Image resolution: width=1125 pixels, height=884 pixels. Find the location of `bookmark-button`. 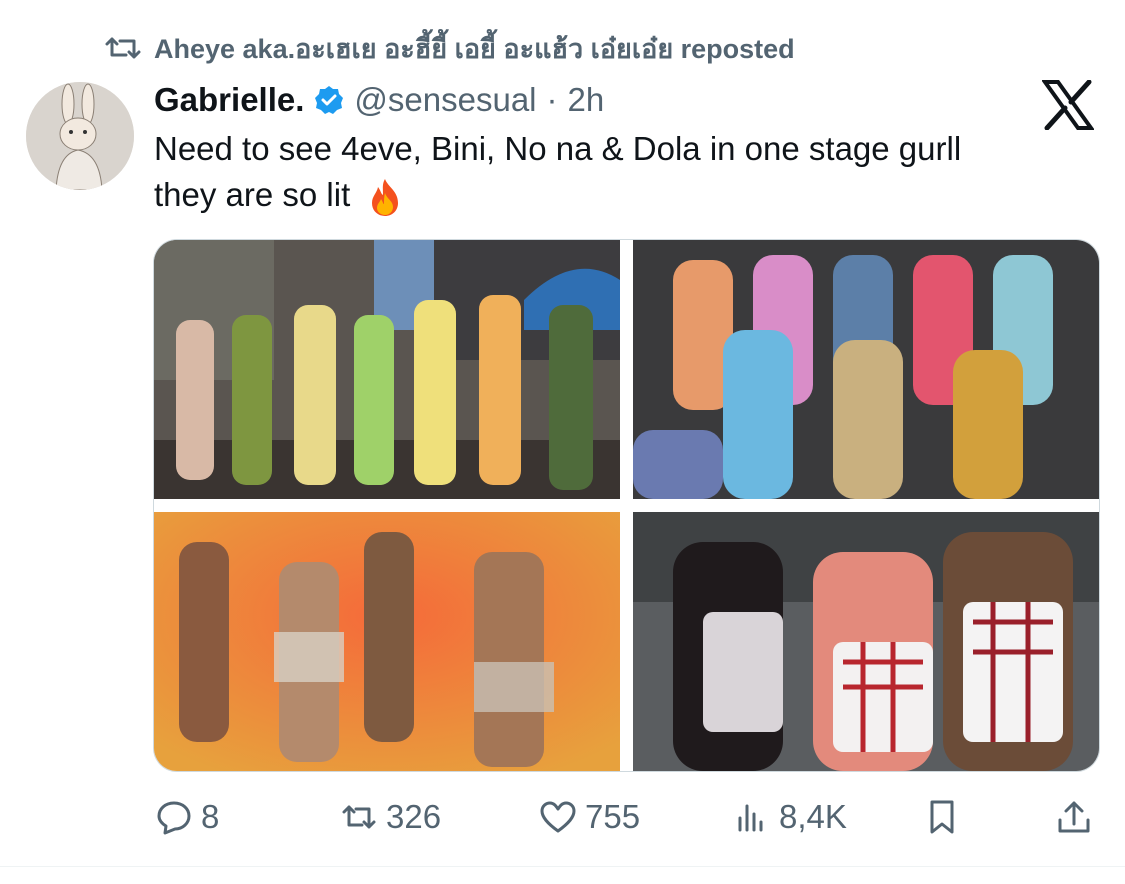

bookmark-button is located at coordinates (942, 817).